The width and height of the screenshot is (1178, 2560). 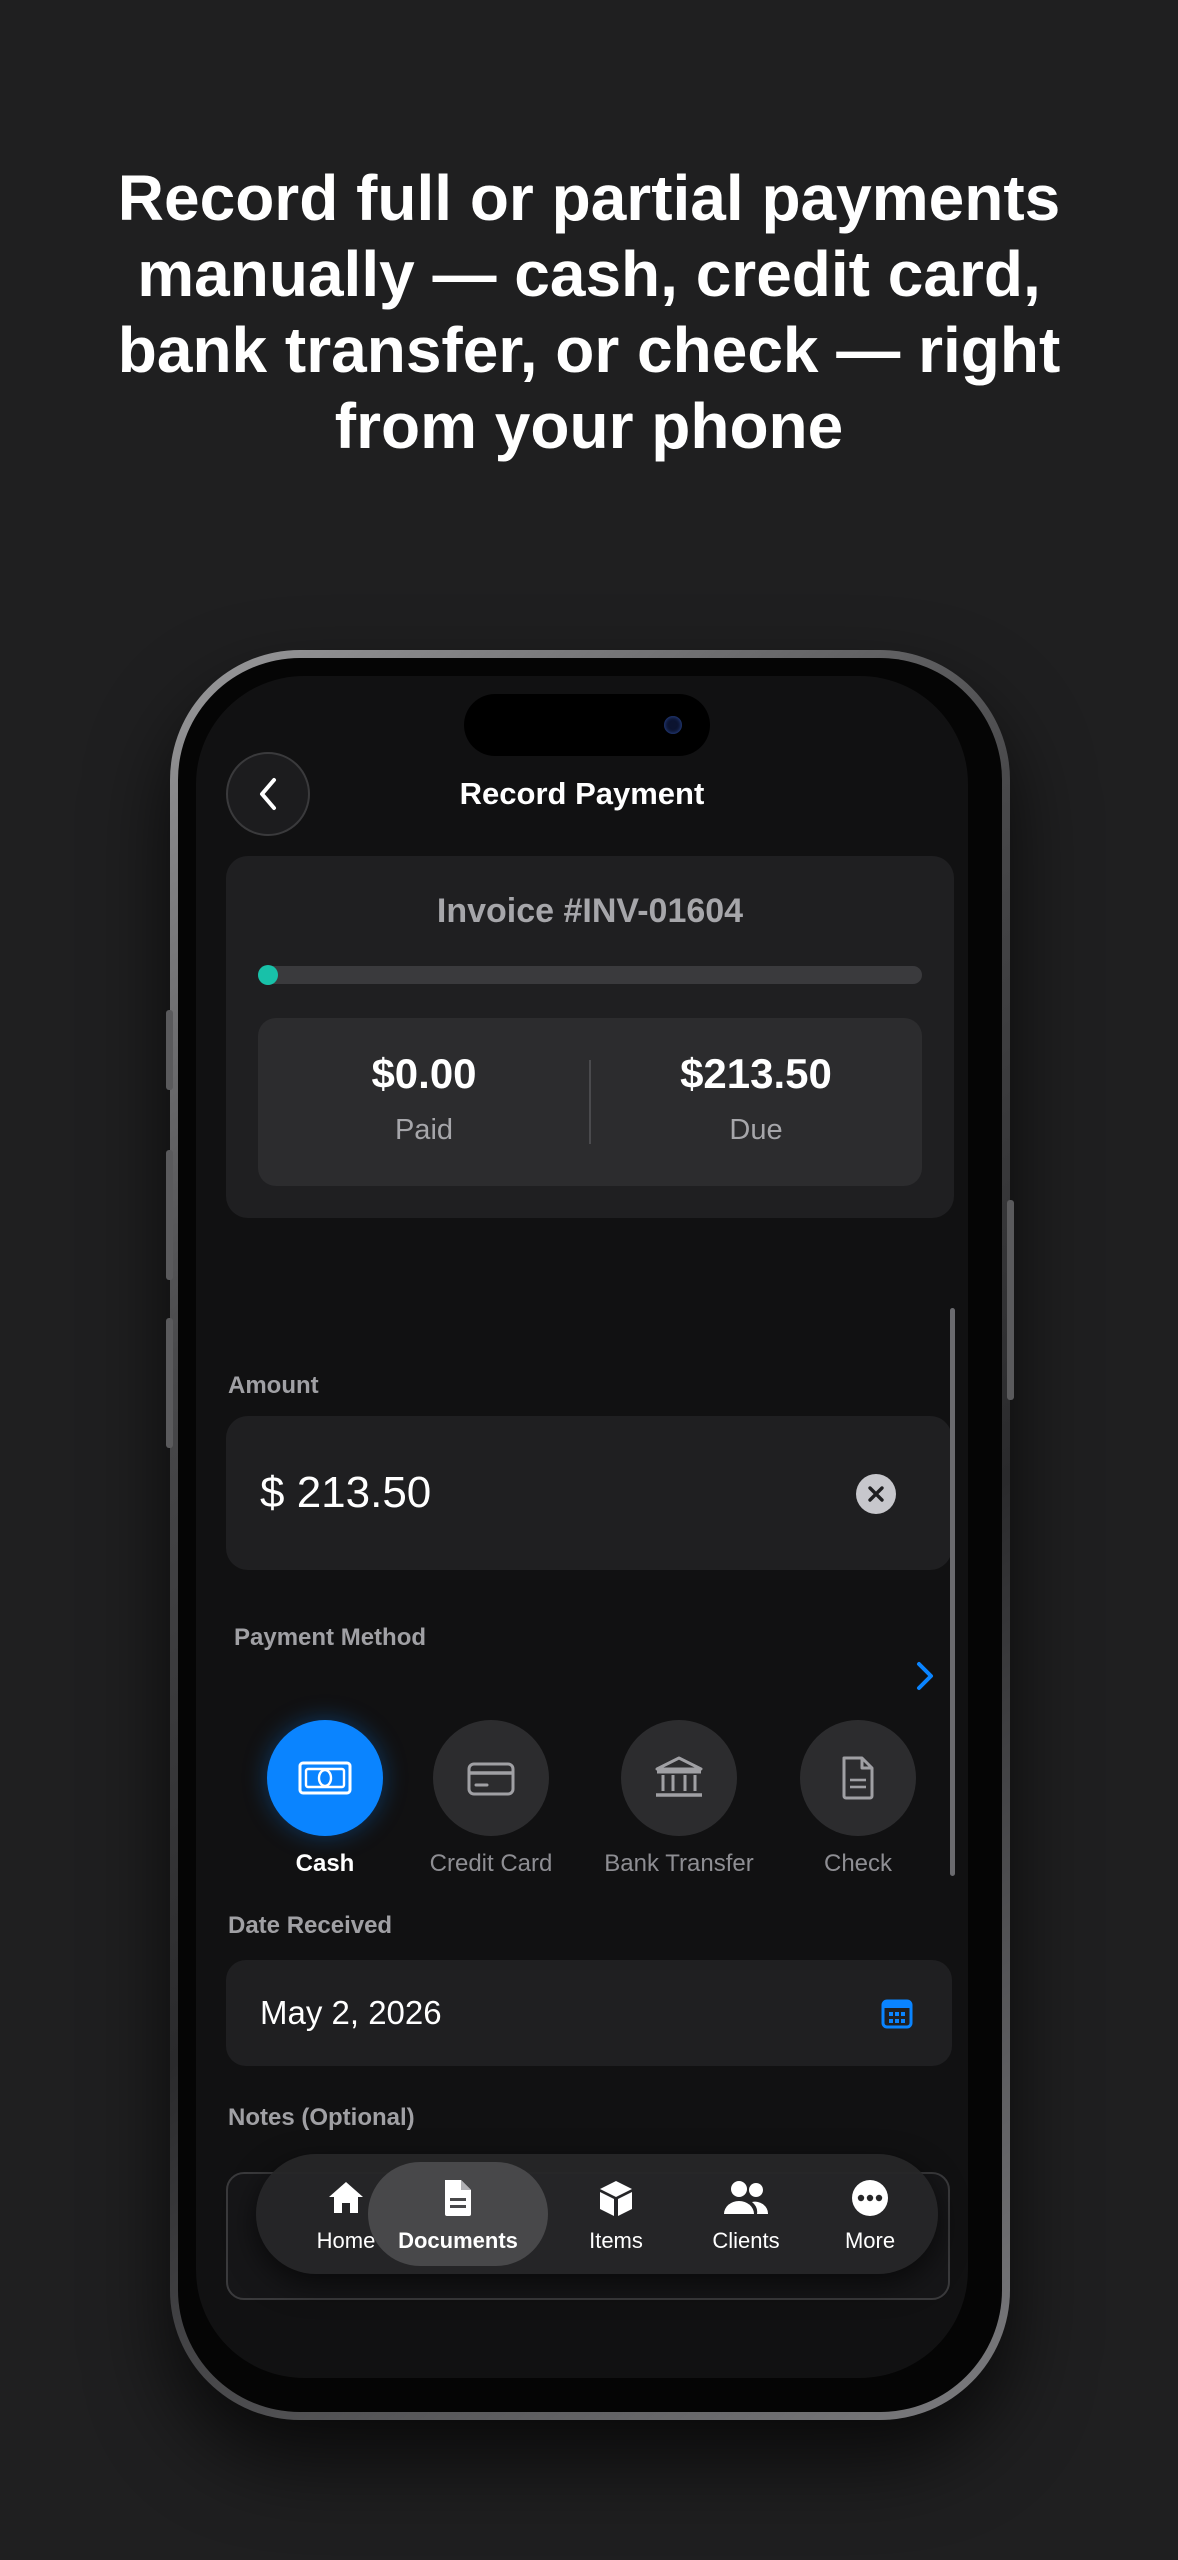 What do you see at coordinates (870, 2240) in the screenshot?
I see `tab-more-label: More` at bounding box center [870, 2240].